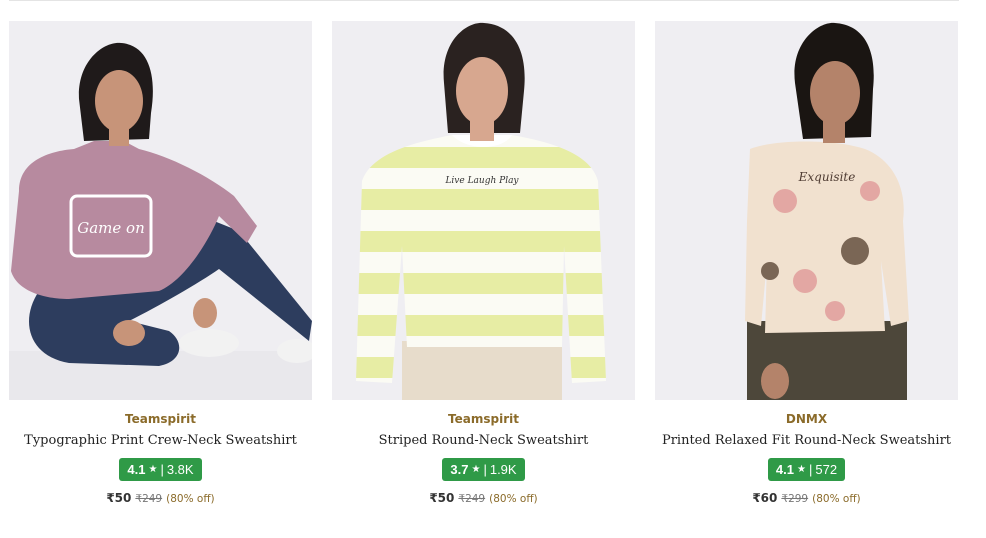  I want to click on print-text: Live Laugh Play, so click(481, 181).